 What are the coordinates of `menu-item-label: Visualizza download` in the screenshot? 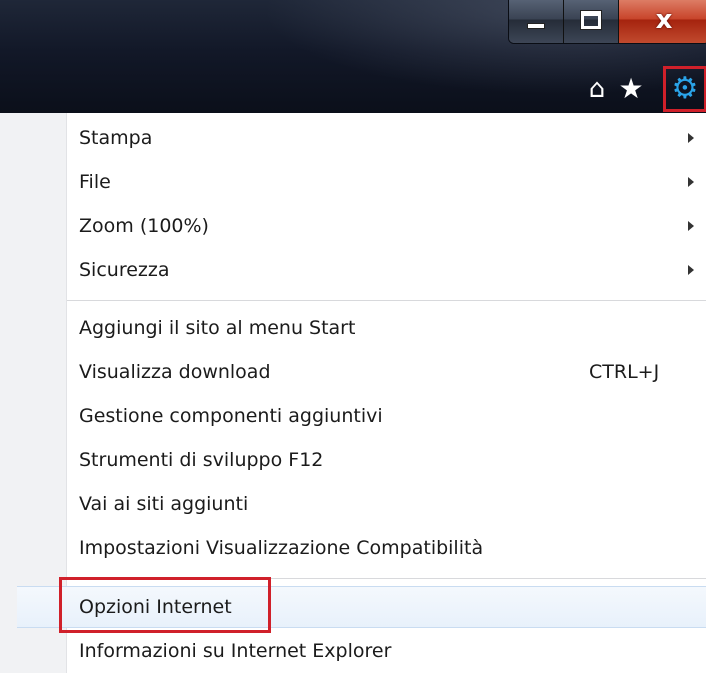 It's located at (175, 372).